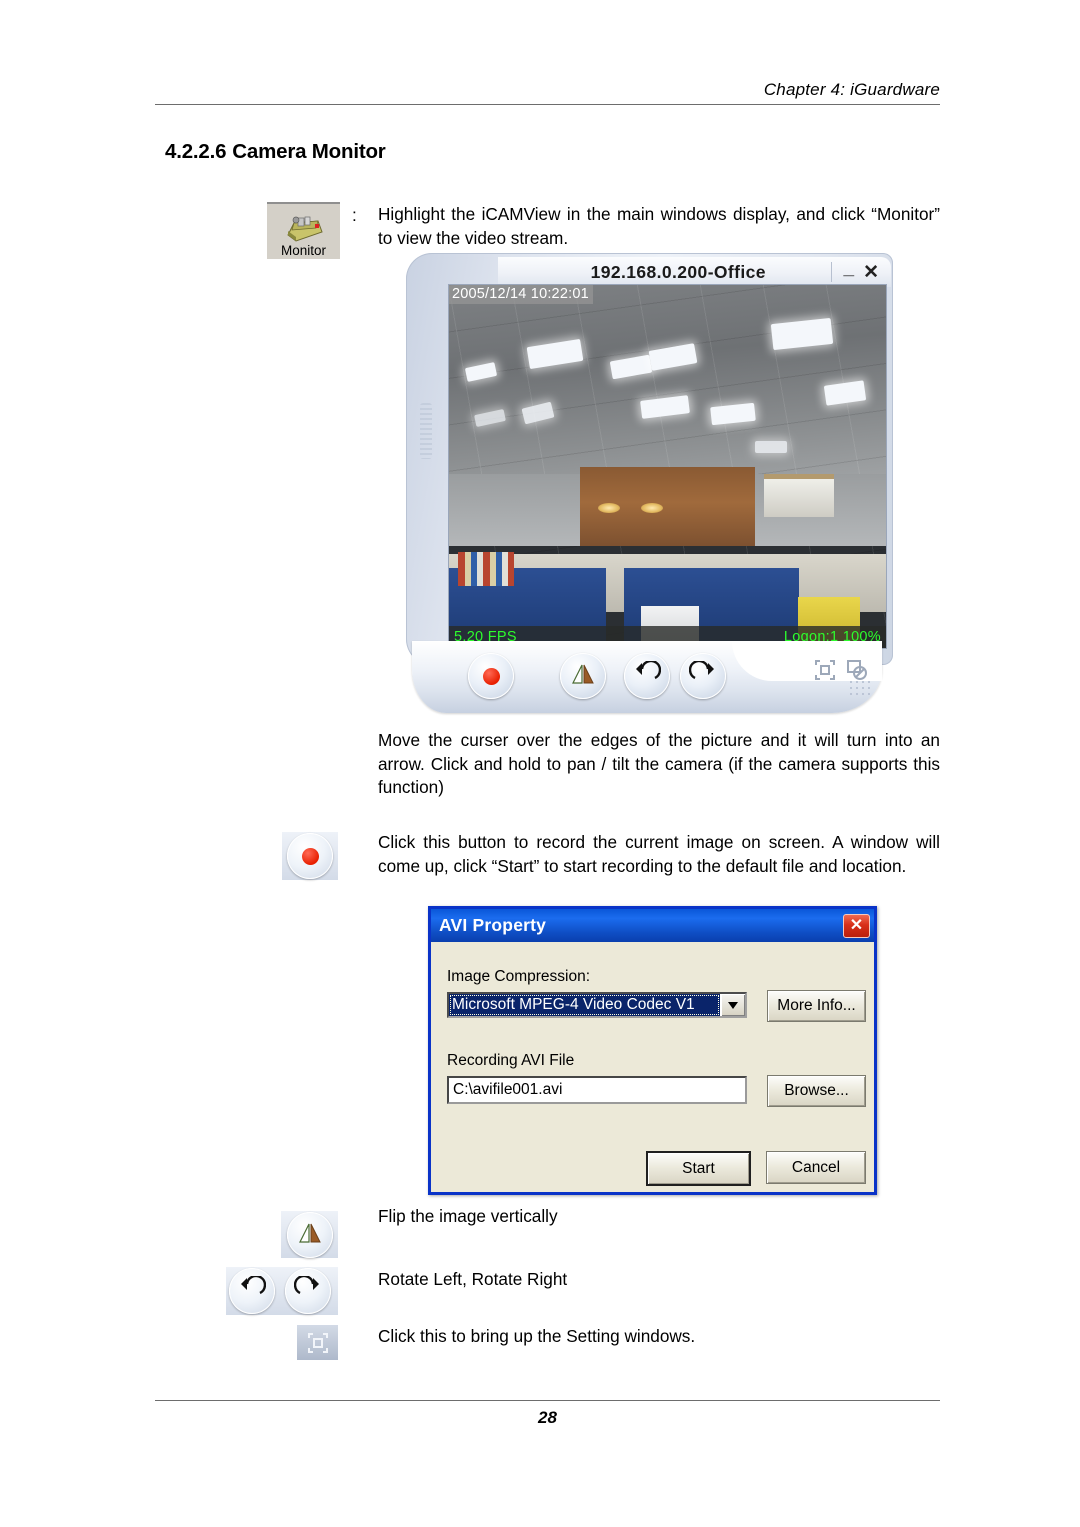  Describe the element at coordinates (282, 1291) in the screenshot. I see `rotate-buttons-sample` at that location.